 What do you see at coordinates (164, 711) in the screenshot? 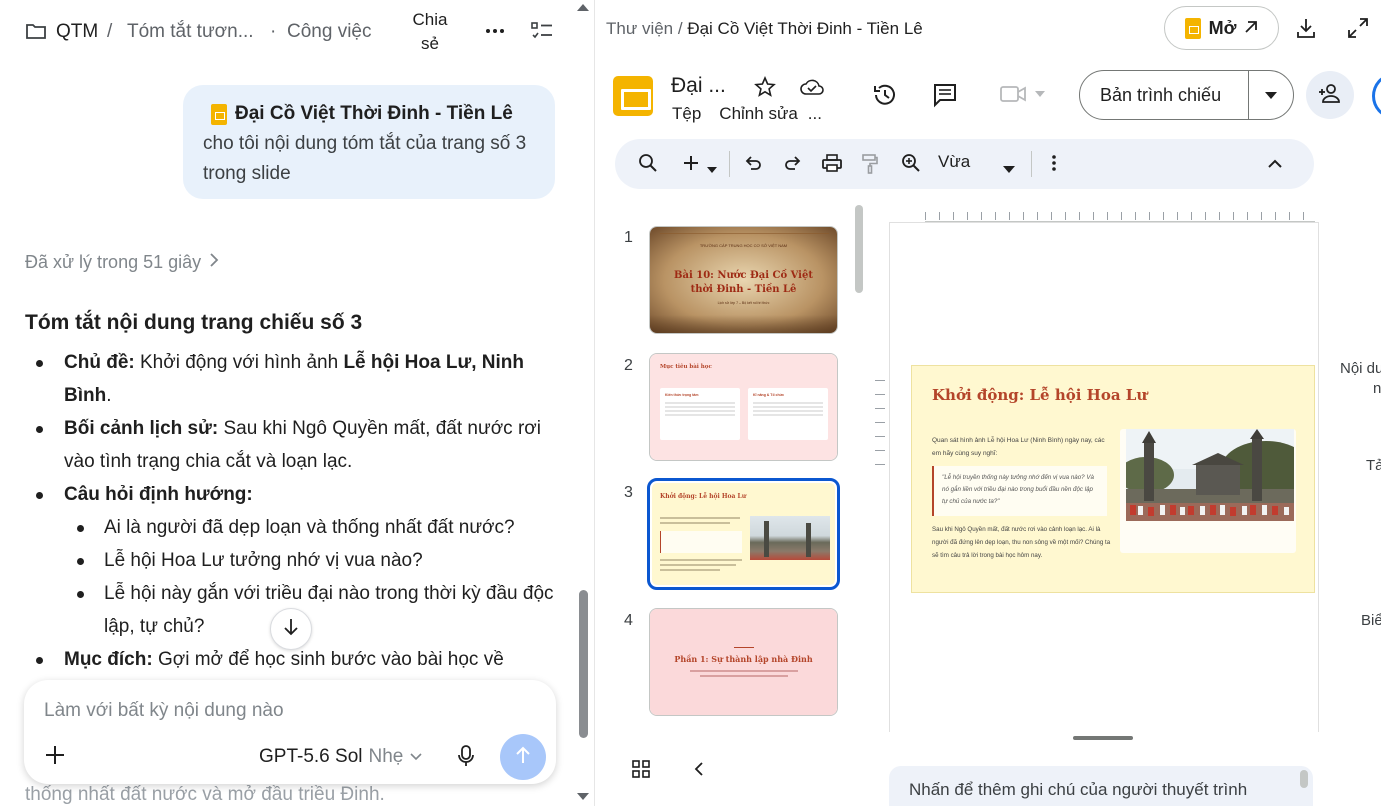
I see `composer-input: Làm với bất kỳ nội dung nào` at bounding box center [164, 711].